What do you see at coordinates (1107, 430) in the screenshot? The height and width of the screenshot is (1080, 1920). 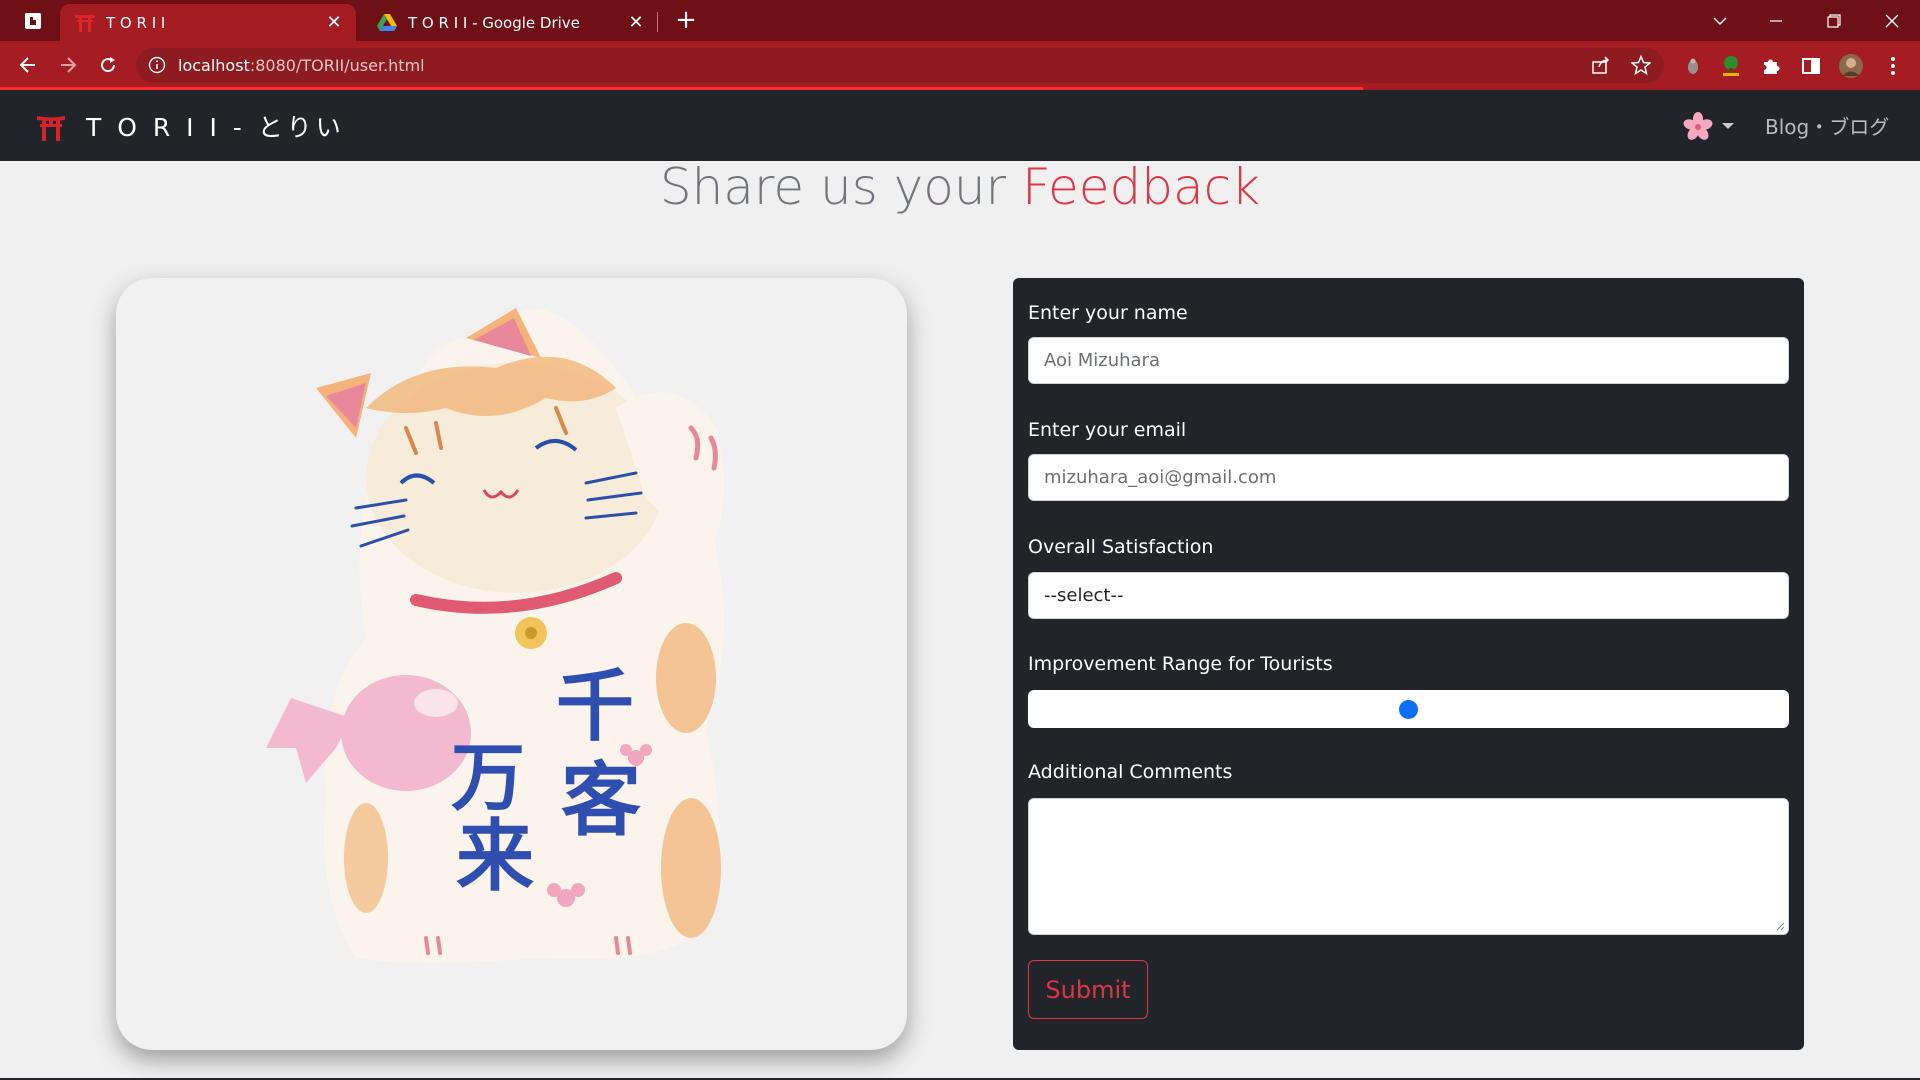 I see `email-label: Enter your email` at bounding box center [1107, 430].